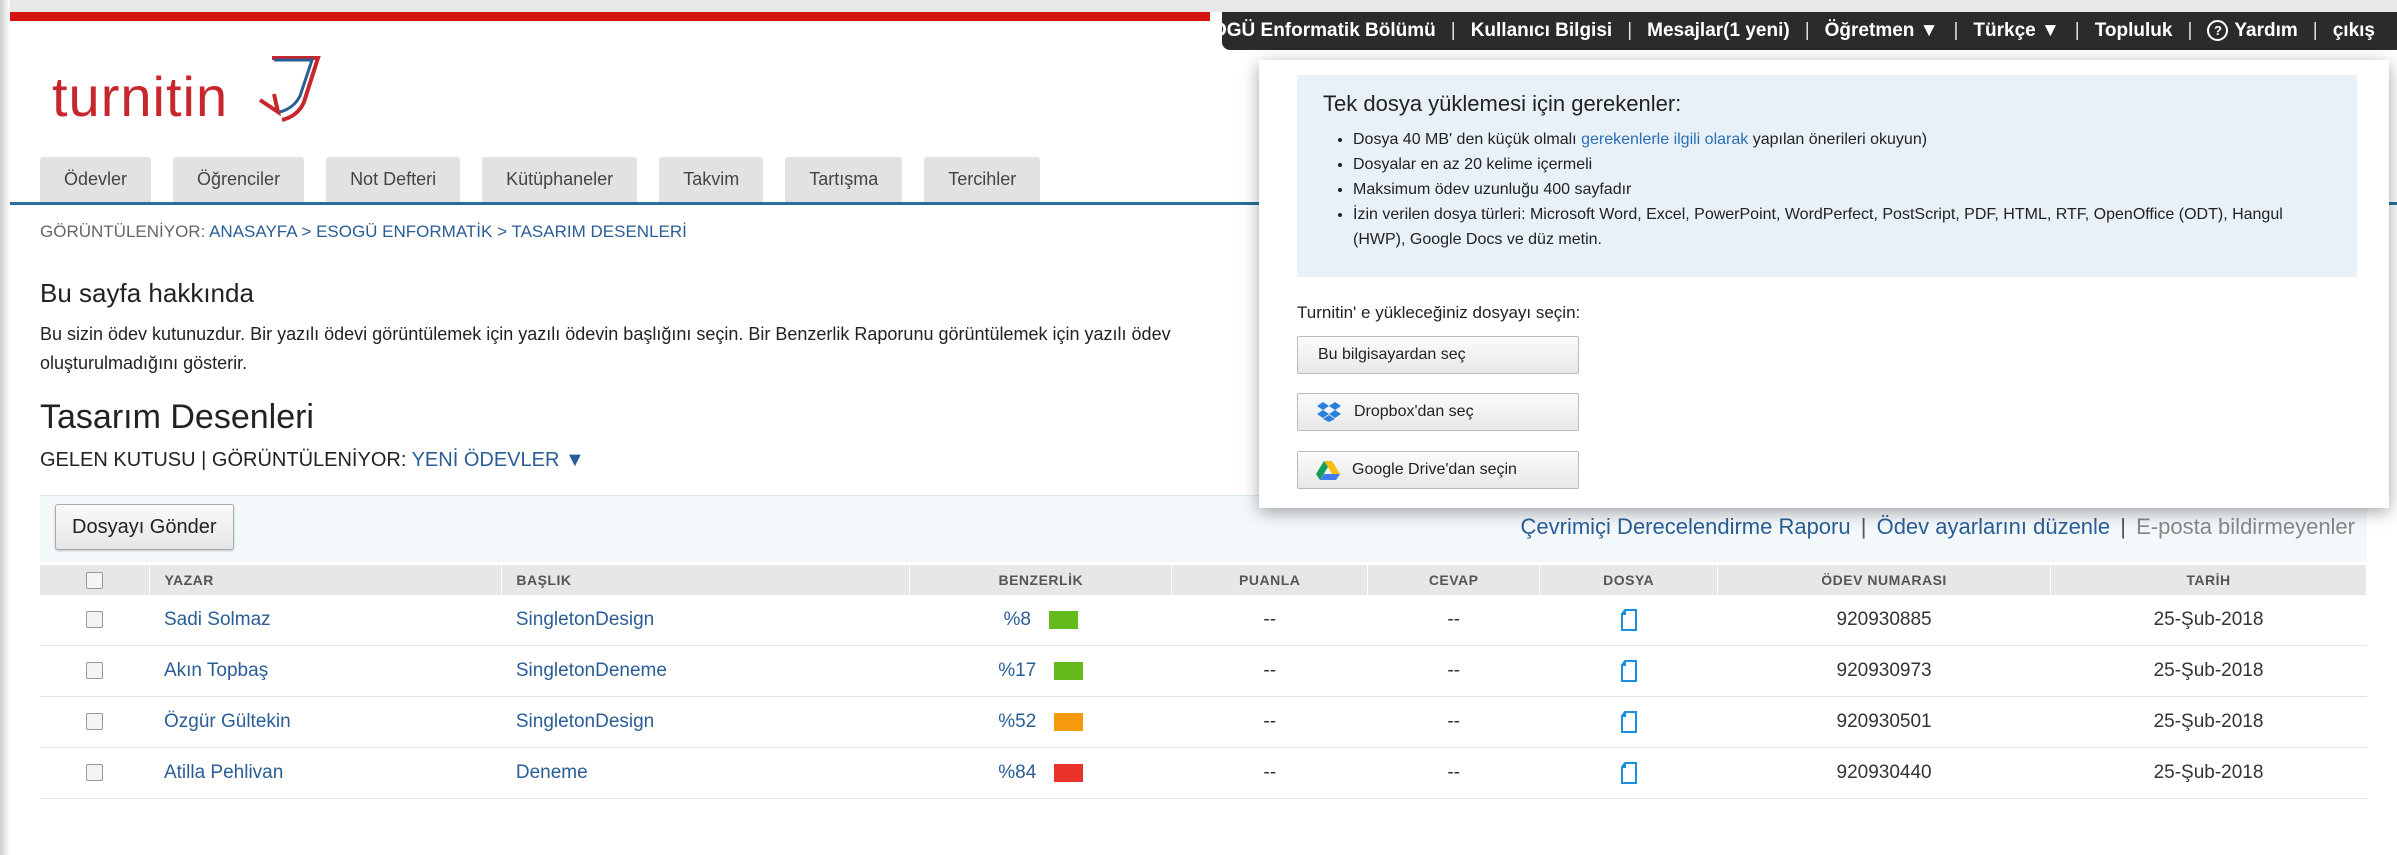 This screenshot has height=855, width=2397. Describe the element at coordinates (560, 179) in the screenshot. I see `tab-libraries: Kütüphaneler` at that location.